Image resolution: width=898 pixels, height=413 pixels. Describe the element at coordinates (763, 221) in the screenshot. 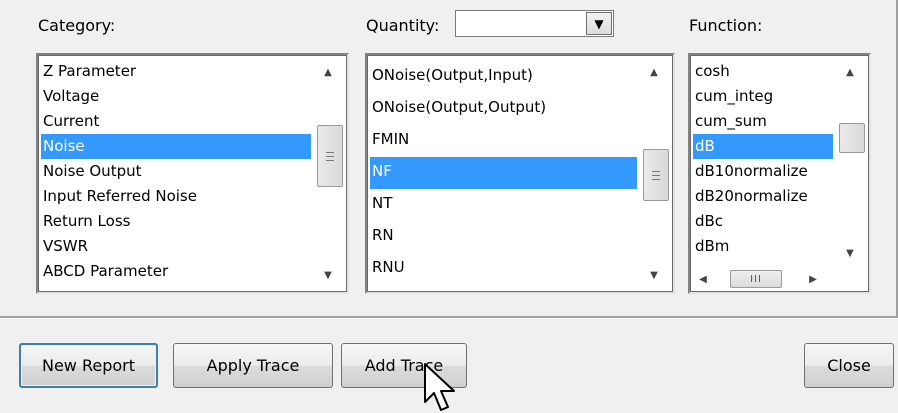

I see `function-item-dbc: dBc` at that location.